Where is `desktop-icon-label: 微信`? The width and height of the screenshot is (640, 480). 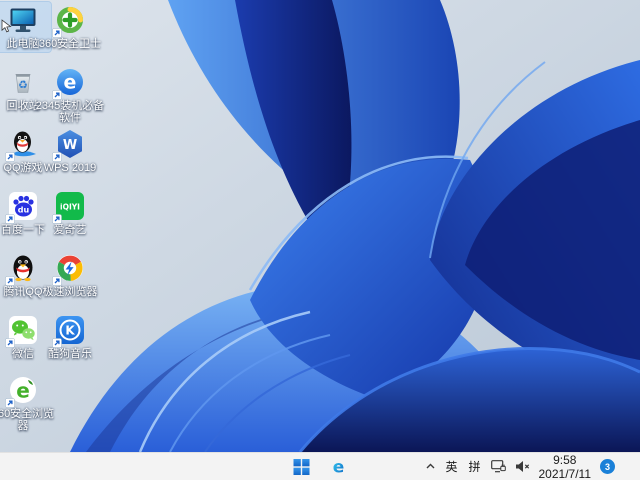 desktop-icon-label: 微信 is located at coordinates (23, 354).